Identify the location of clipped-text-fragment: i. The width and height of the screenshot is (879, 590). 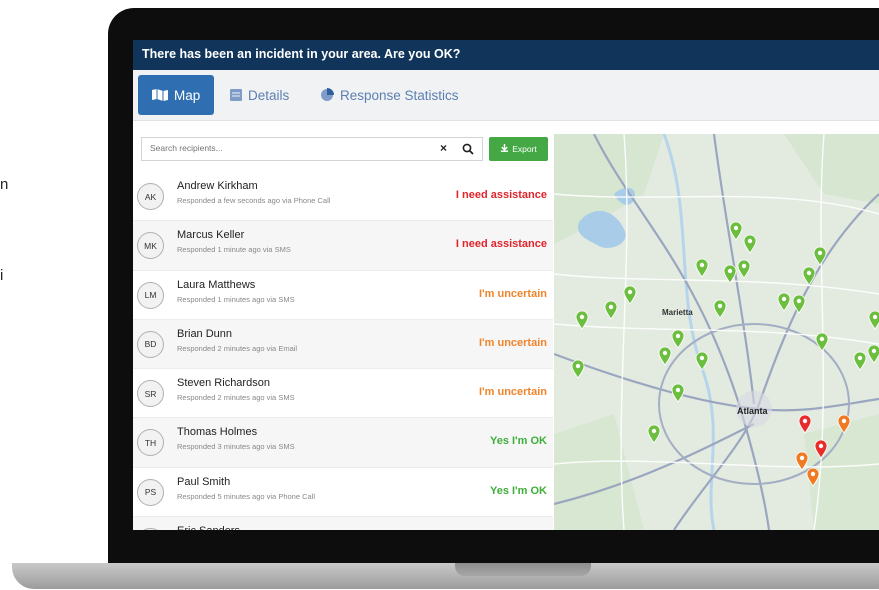
(2, 275).